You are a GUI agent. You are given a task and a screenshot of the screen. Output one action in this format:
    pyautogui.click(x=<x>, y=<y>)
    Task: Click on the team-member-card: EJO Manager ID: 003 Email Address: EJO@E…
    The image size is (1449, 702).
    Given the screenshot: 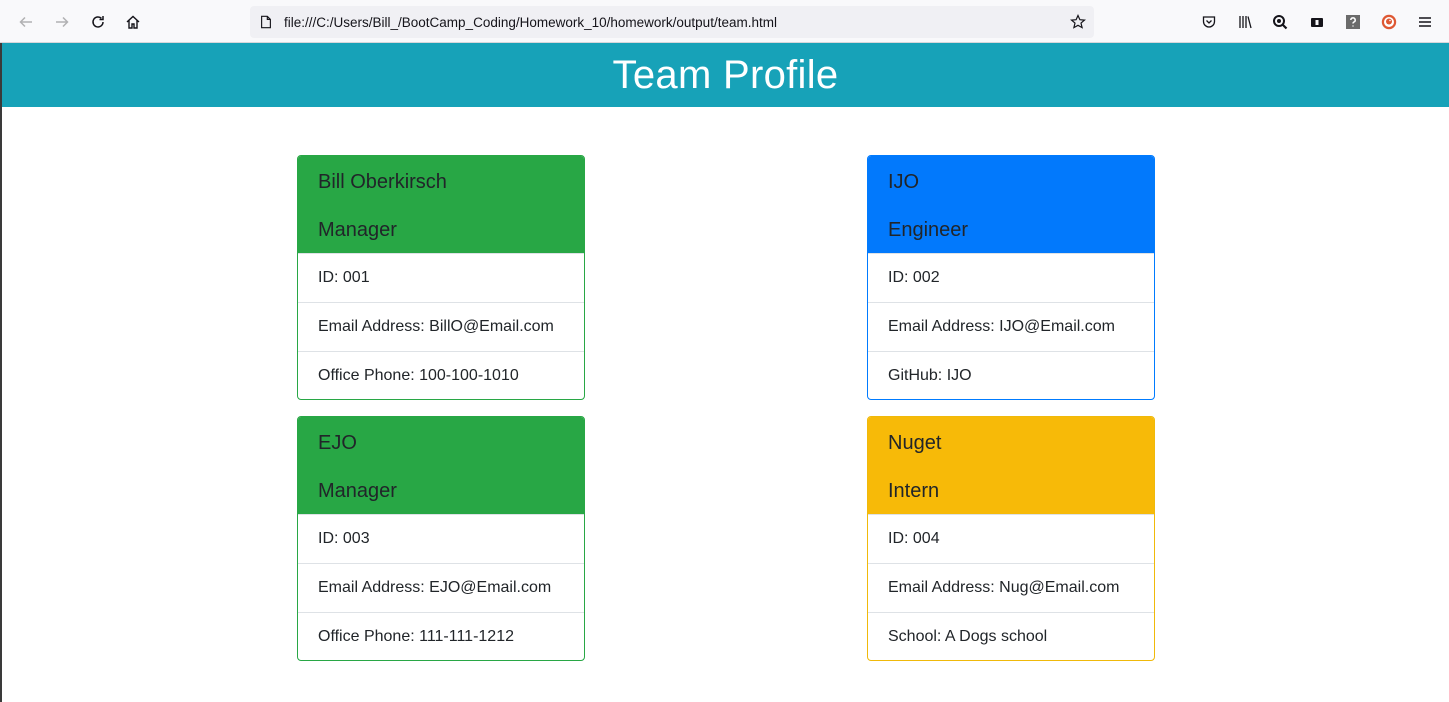 What is the action you would take?
    pyautogui.click(x=441, y=538)
    